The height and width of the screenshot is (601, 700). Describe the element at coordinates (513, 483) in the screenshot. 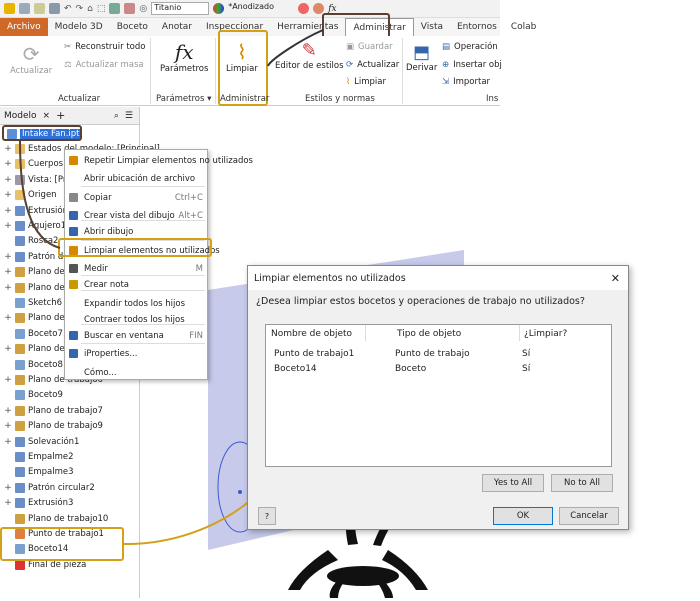

I see `yes-to-all-button: Yes to All` at that location.